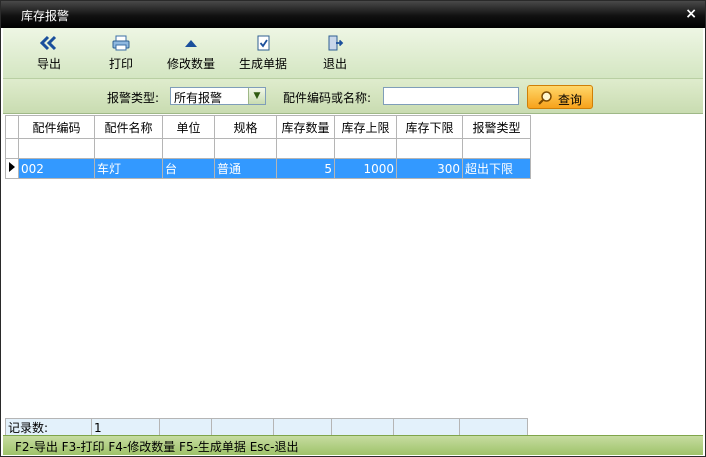 The height and width of the screenshot is (457, 706). I want to click on search-icon, so click(545, 98).